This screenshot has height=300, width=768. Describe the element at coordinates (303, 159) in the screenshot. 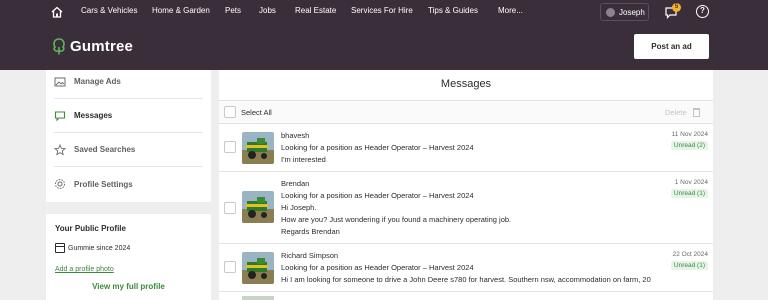

I see `message-preview-line: I'm interested` at that location.